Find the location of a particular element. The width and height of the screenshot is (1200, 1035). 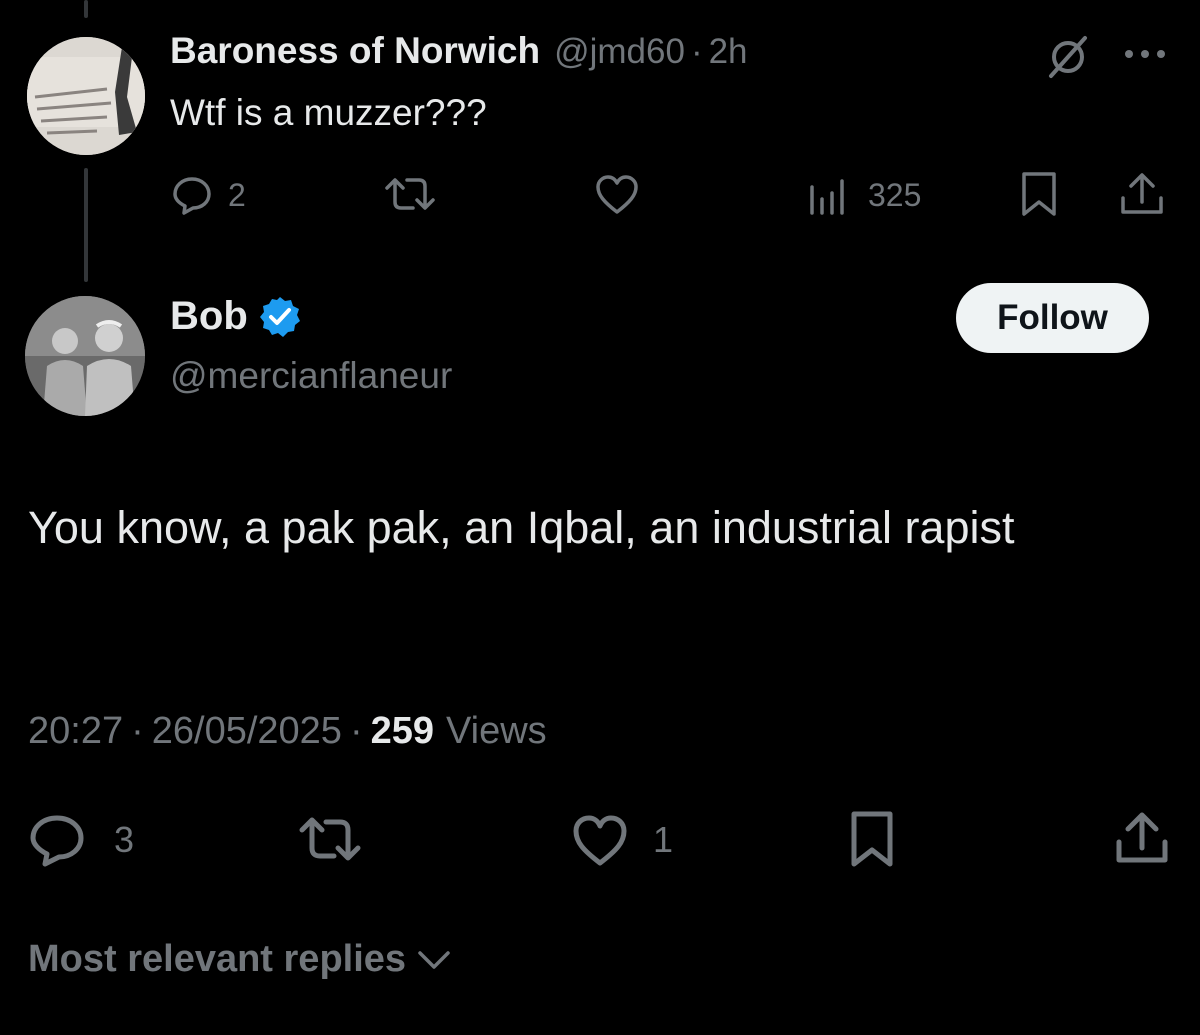

follow-button: Follow is located at coordinates (1052, 318).